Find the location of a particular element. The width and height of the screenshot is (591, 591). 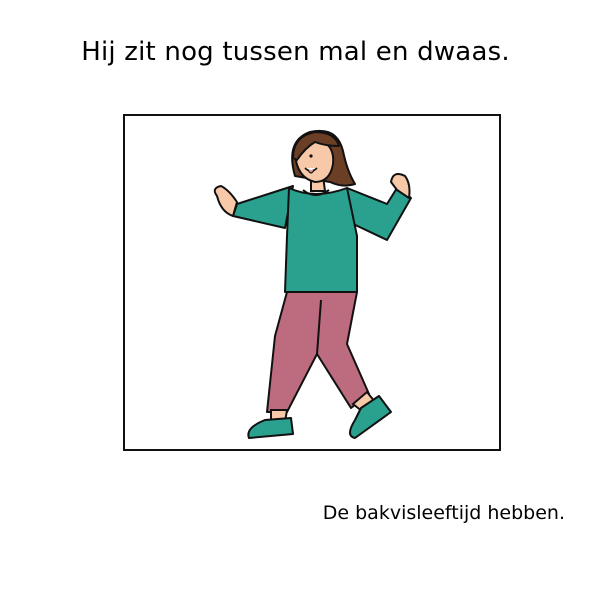

eye is located at coordinates (311, 156).